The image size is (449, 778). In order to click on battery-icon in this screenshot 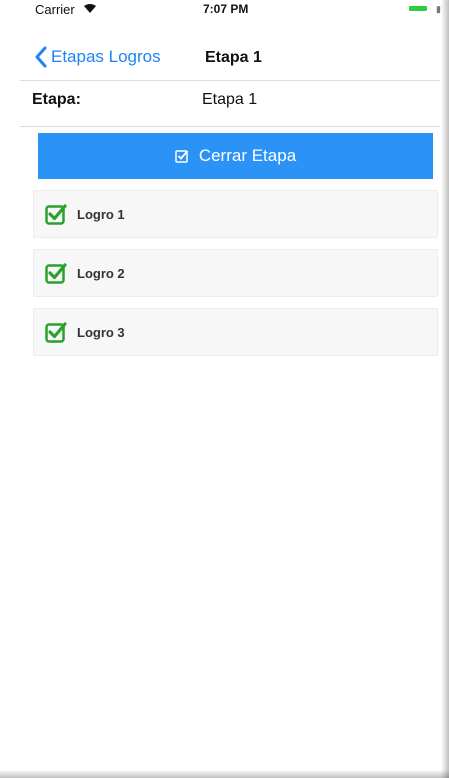, I will do `click(418, 8)`.